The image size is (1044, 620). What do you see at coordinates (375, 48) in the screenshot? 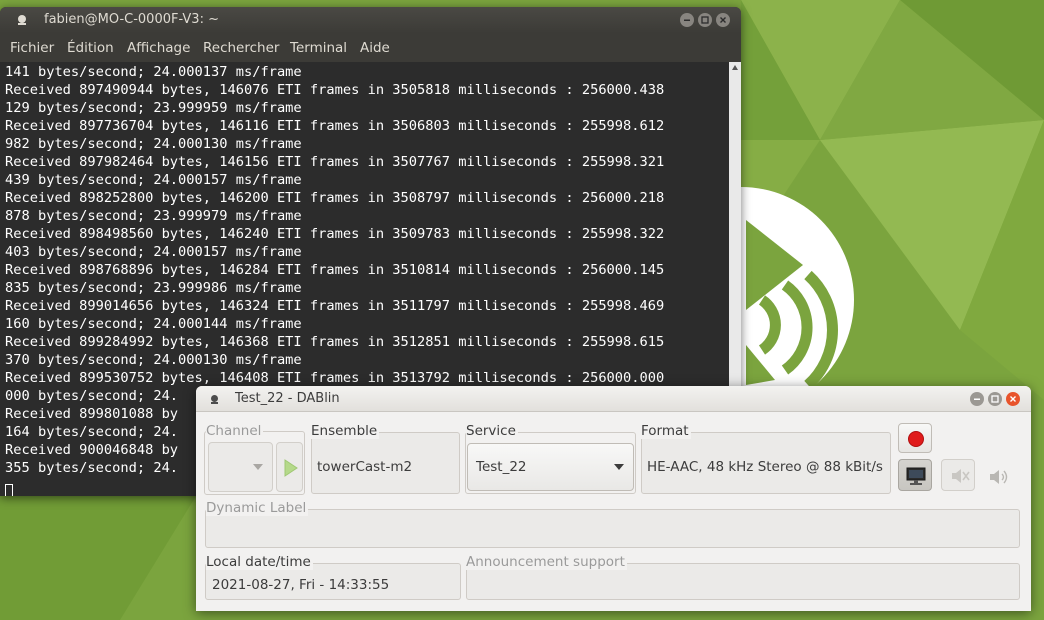
I see `menu-aide: Aide` at bounding box center [375, 48].